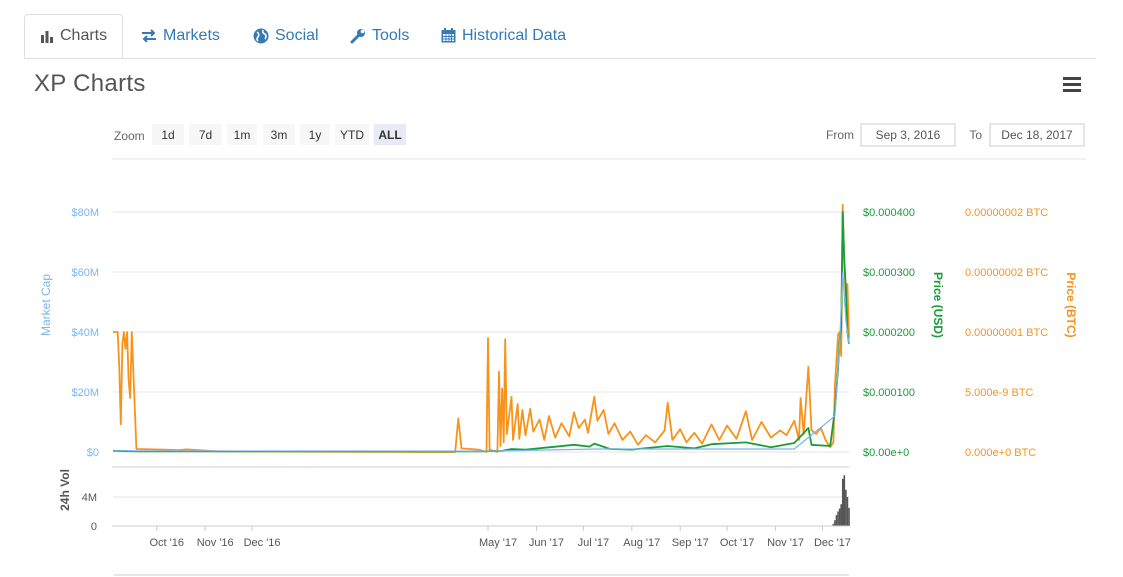 Image resolution: width=1123 pixels, height=577 pixels. I want to click on hamburger-menu-icon, so click(1072, 84).